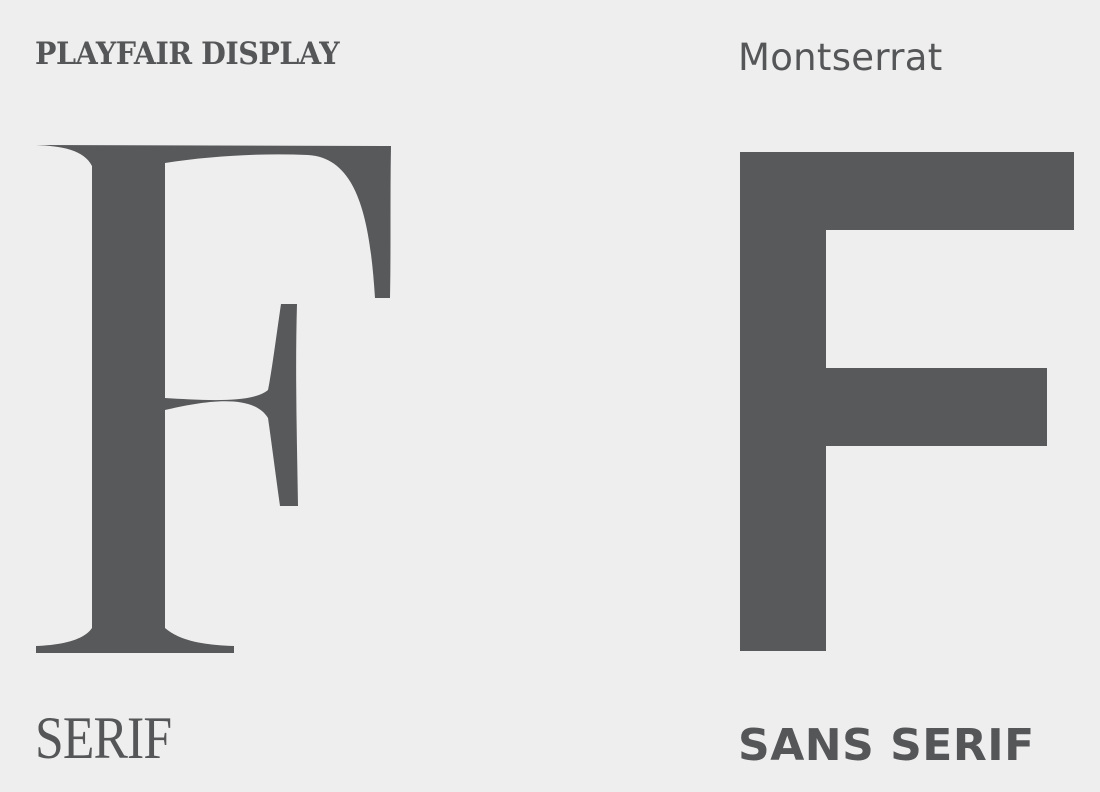 This screenshot has height=792, width=1100. Describe the element at coordinates (103, 738) in the screenshot. I see `serif-category-label: SERIF` at that location.